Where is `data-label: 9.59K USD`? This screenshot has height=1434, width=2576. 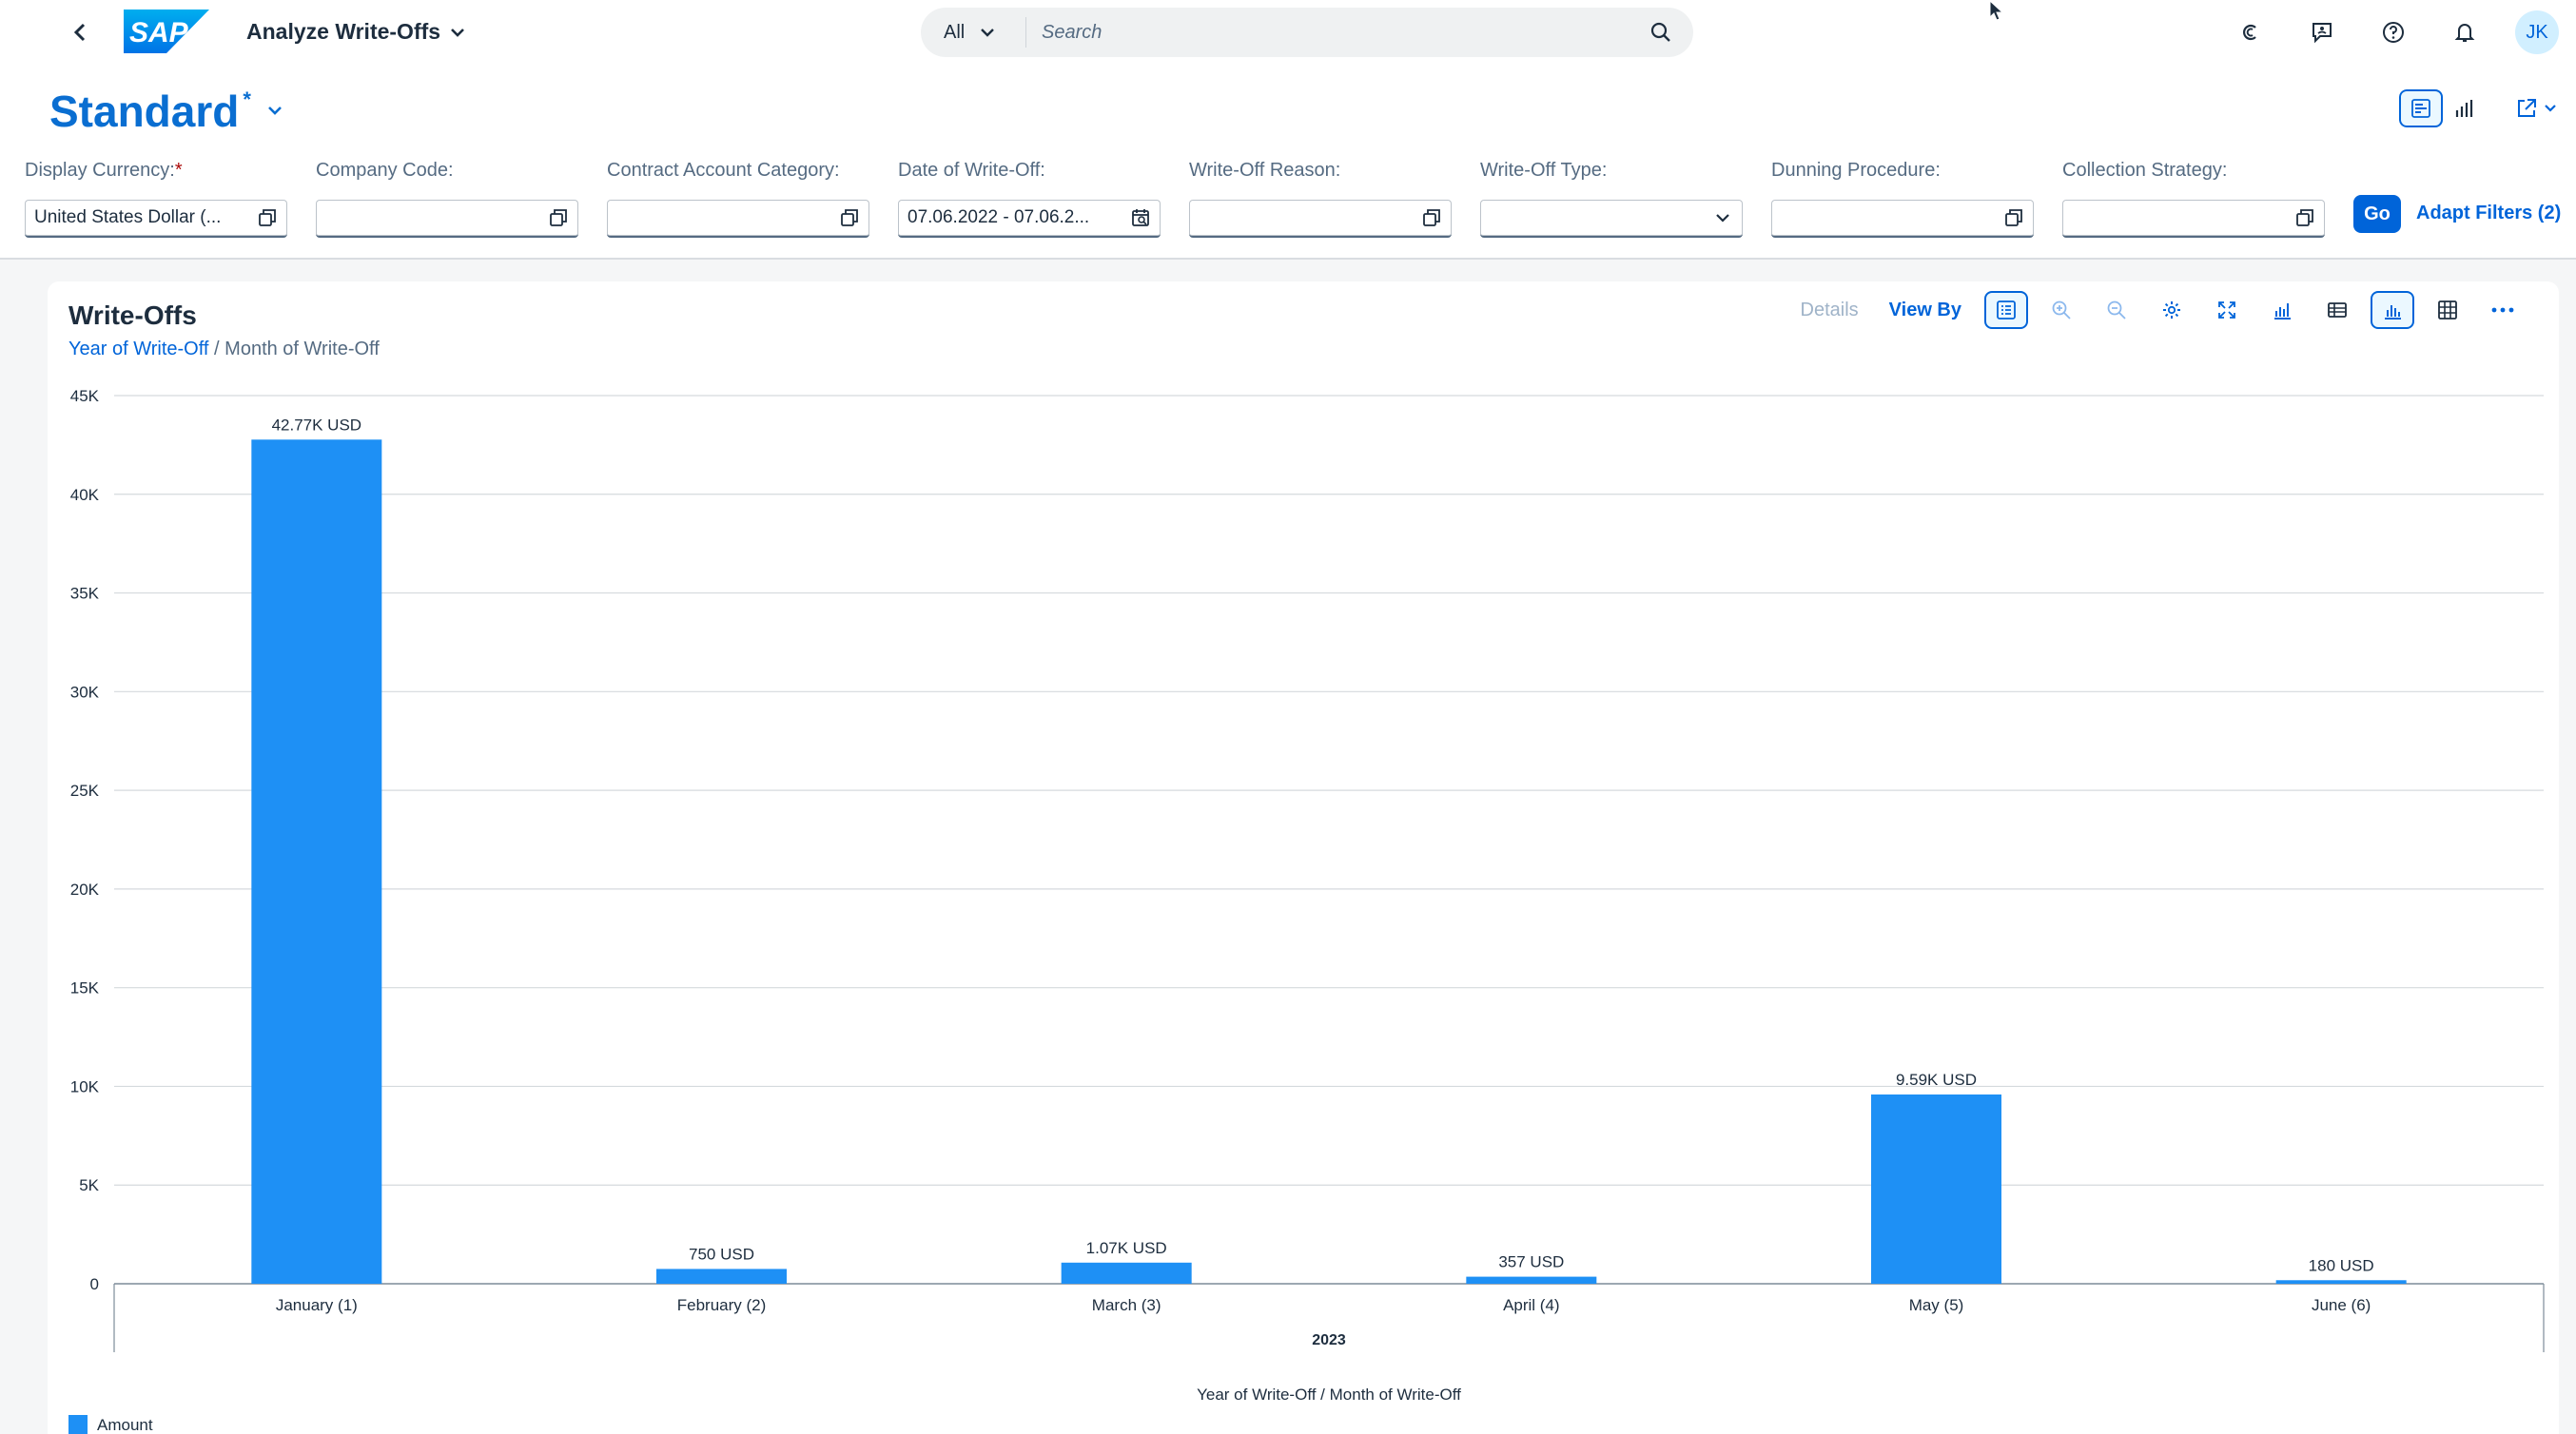
data-label: 9.59K USD is located at coordinates (1937, 1080).